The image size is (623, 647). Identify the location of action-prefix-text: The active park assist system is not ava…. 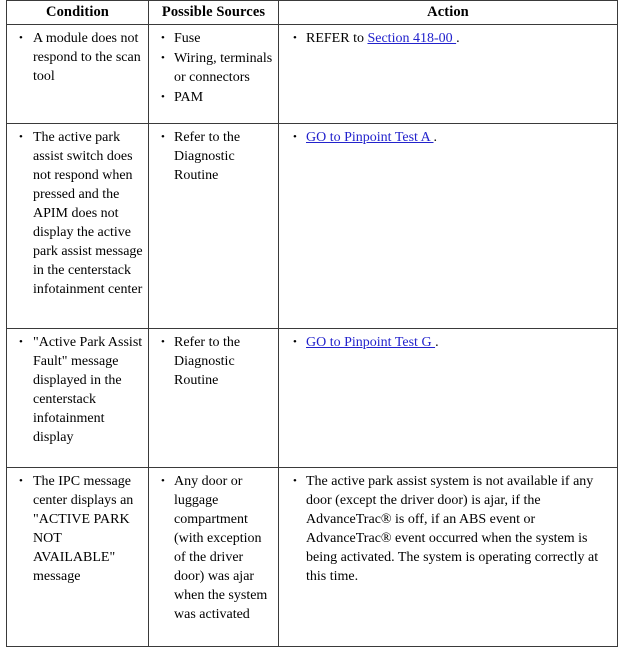
(452, 529).